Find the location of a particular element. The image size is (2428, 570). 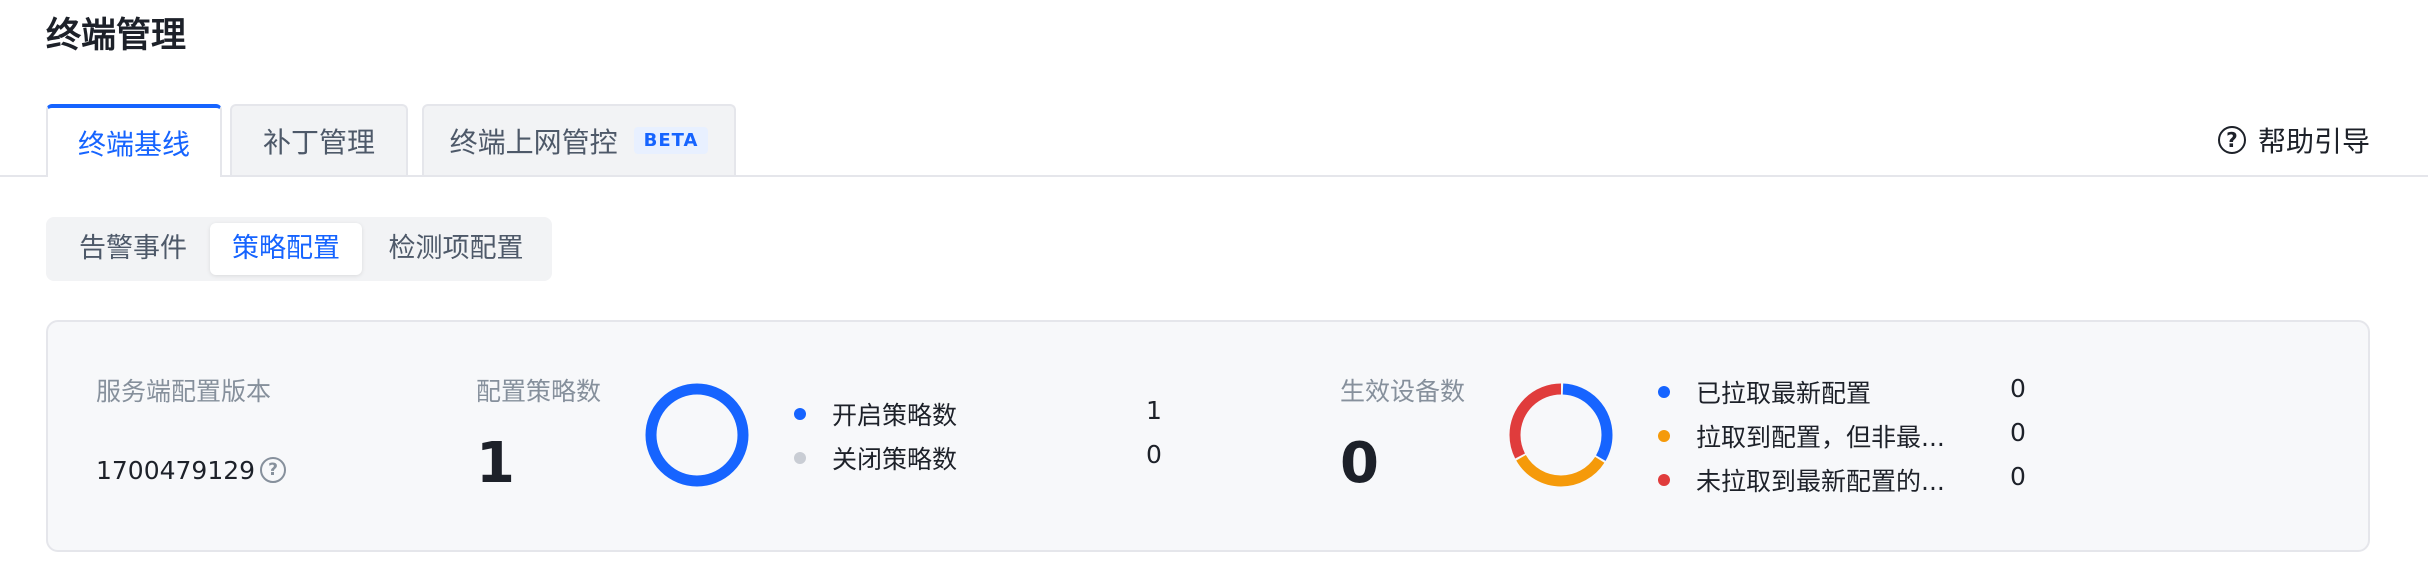

policy-legend-disabled: 关闭策略数 is located at coordinates (875, 458).